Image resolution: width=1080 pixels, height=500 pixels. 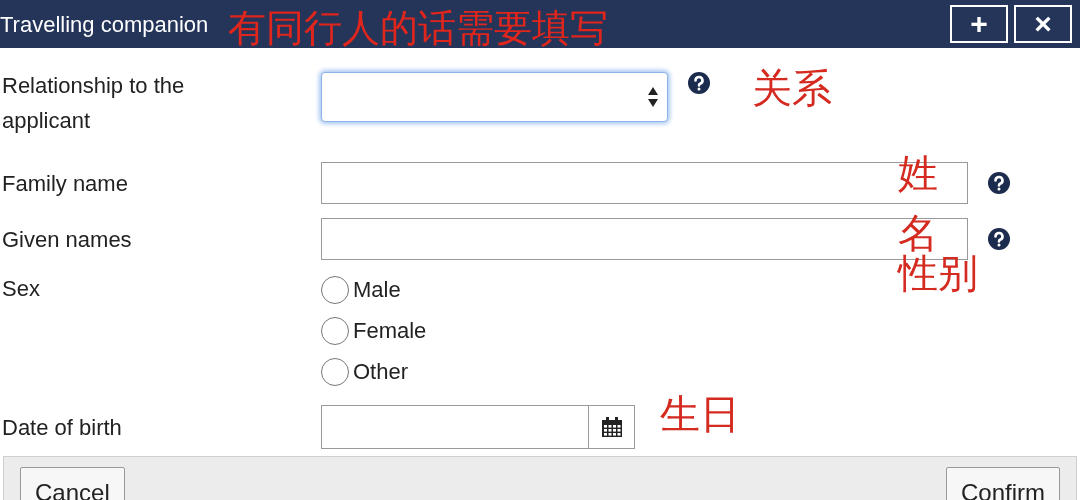 What do you see at coordinates (918, 173) in the screenshot?
I see `annotation-text: 姓` at bounding box center [918, 173].